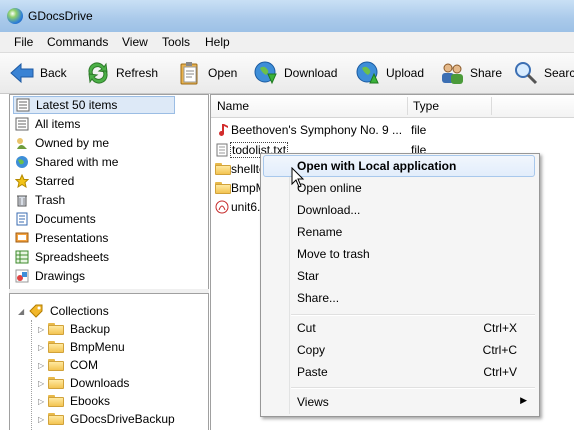 The width and height of the screenshot is (574, 430). I want to click on latest-icon, so click(23, 105).